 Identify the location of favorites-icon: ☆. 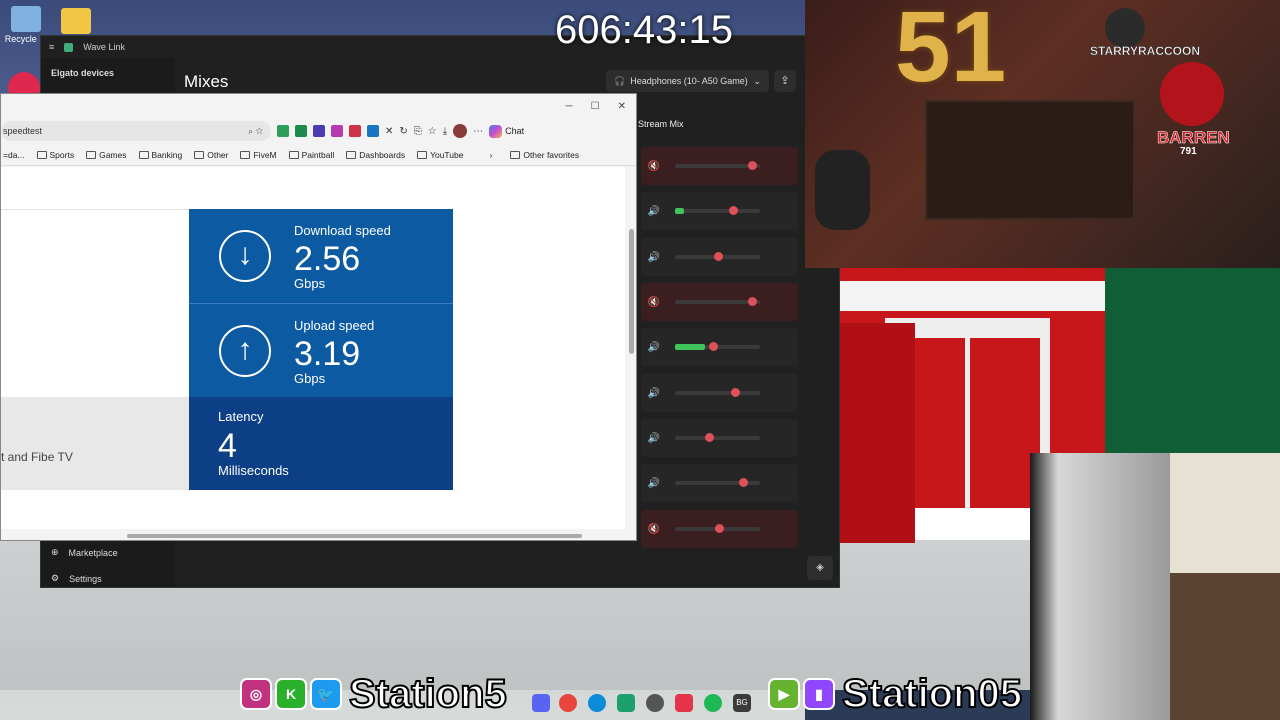
(432, 131).